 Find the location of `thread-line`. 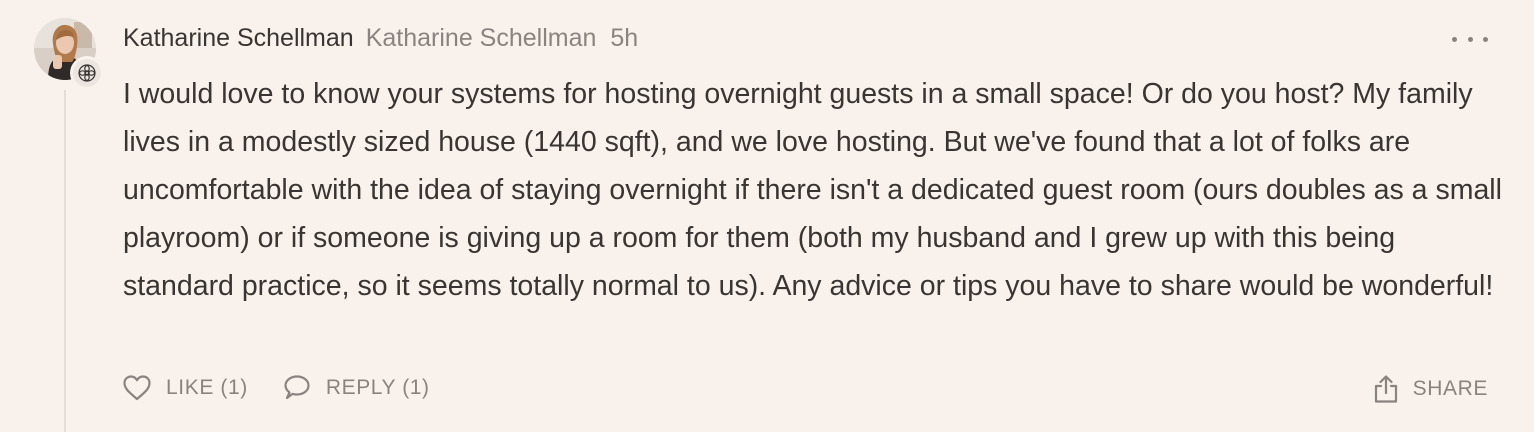

thread-line is located at coordinates (65, 261).